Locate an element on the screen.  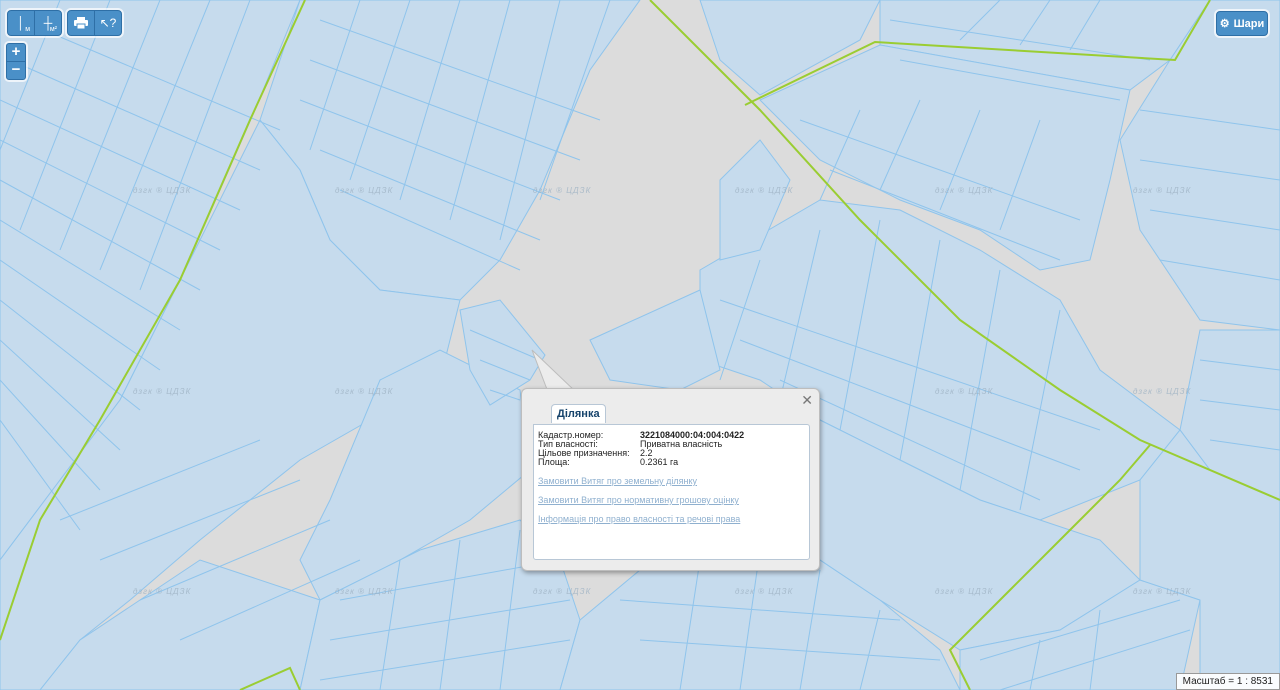
layers-button: ⚙ Шари is located at coordinates (1242, 23).